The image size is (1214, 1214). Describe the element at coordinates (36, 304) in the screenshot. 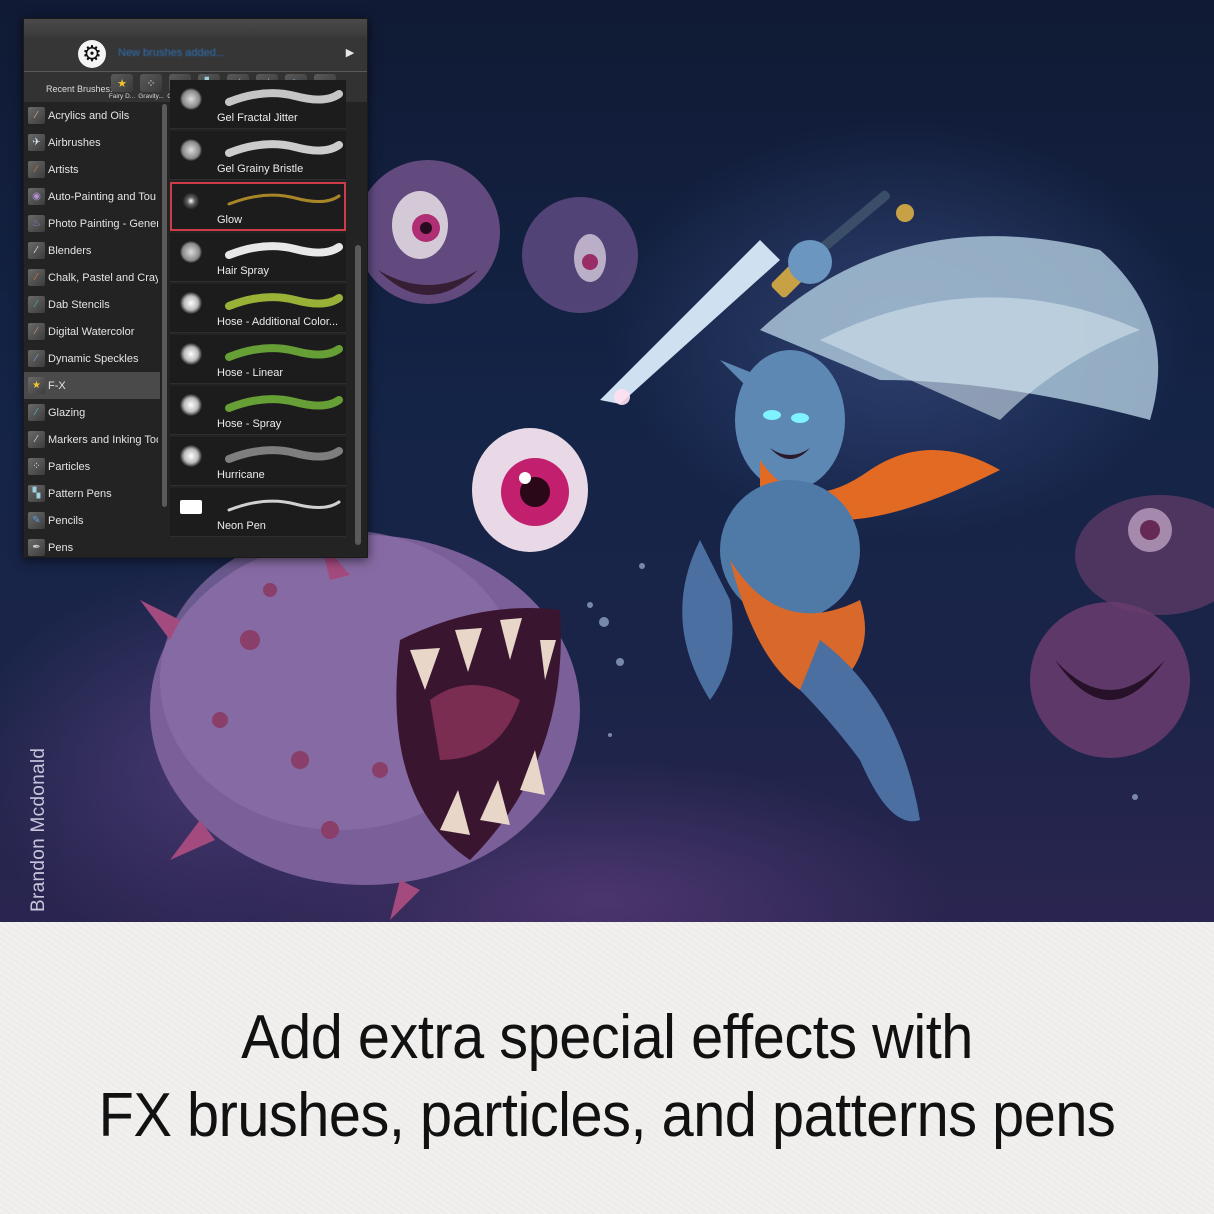

I see `dab-stencil-icon: ⁄` at that location.